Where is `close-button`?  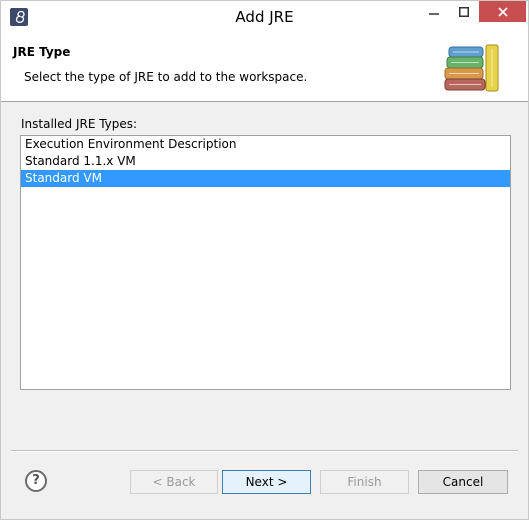 close-button is located at coordinates (502, 11).